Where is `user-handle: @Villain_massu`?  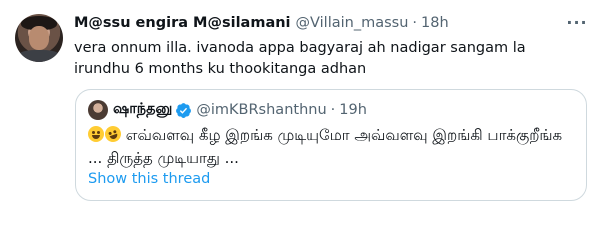
user-handle: @Villain_massu is located at coordinates (352, 23).